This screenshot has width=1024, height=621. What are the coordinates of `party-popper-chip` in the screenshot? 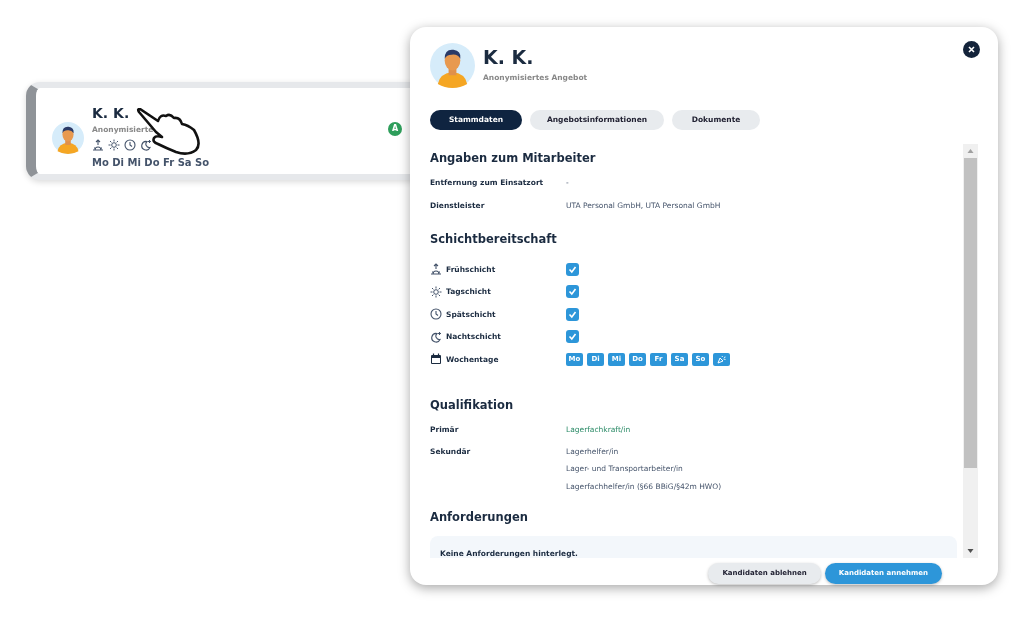 It's located at (721, 359).